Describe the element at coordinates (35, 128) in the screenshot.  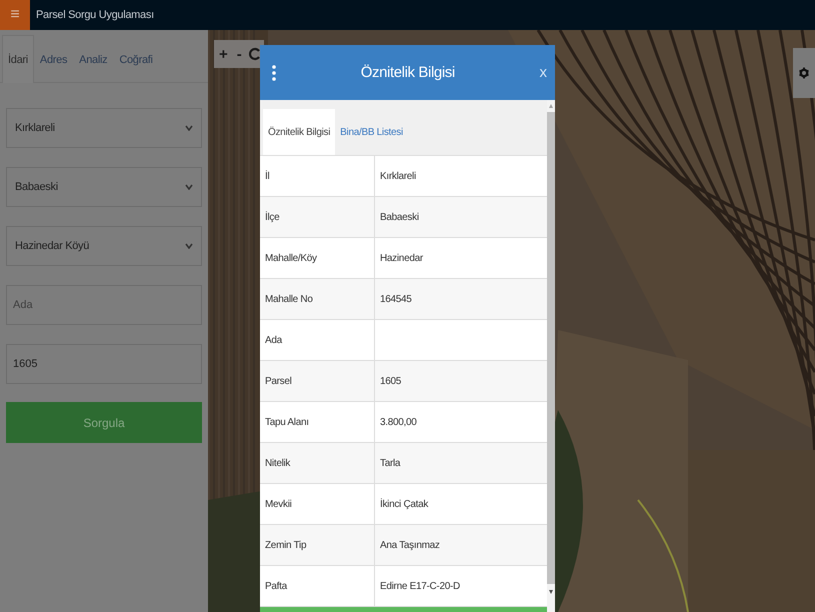
I see `select-value: Kırklareli` at that location.